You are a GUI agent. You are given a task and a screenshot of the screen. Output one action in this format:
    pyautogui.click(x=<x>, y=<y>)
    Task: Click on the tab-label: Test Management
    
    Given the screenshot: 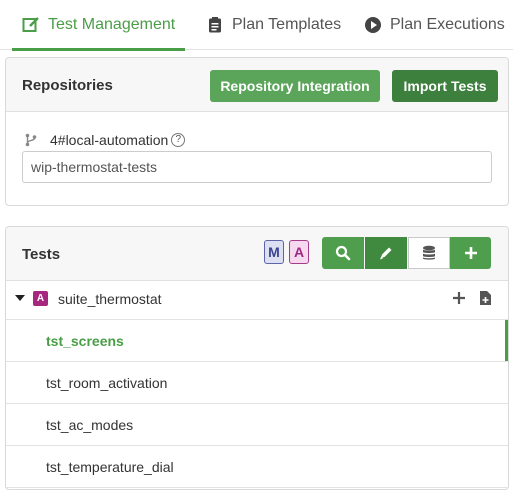 What is the action you would take?
    pyautogui.click(x=112, y=24)
    